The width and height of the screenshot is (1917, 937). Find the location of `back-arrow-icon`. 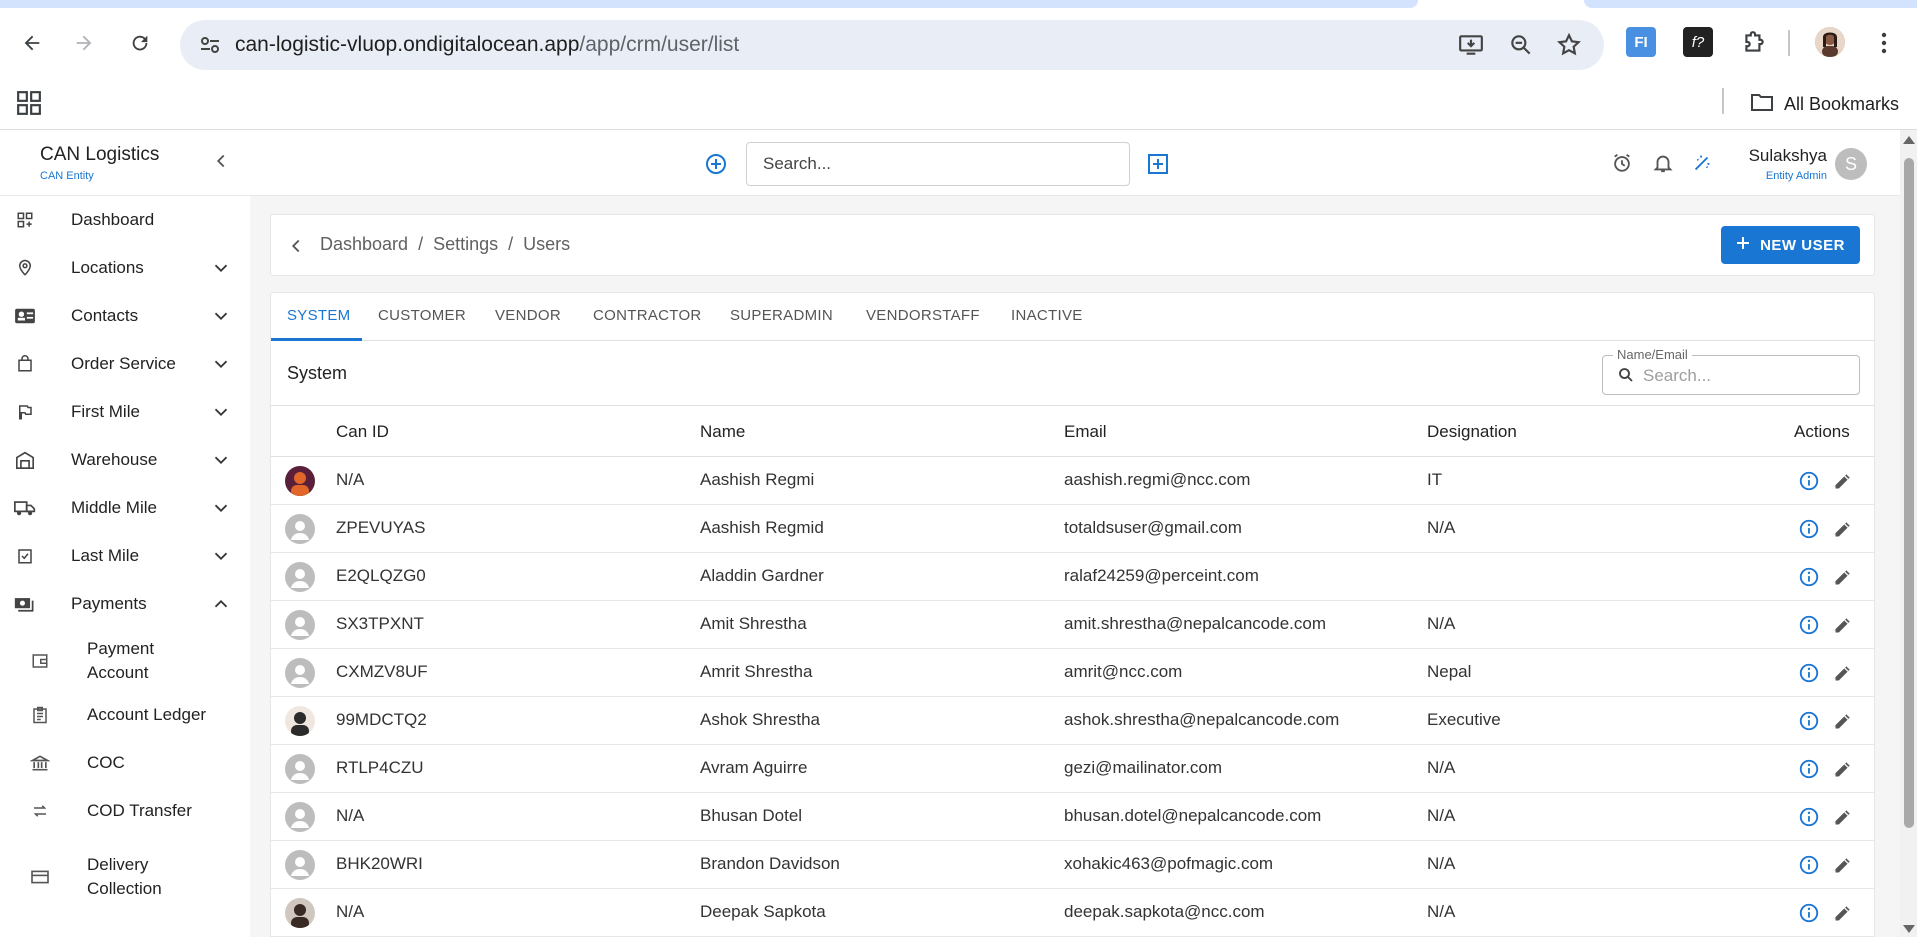

back-arrow-icon is located at coordinates (32, 43).